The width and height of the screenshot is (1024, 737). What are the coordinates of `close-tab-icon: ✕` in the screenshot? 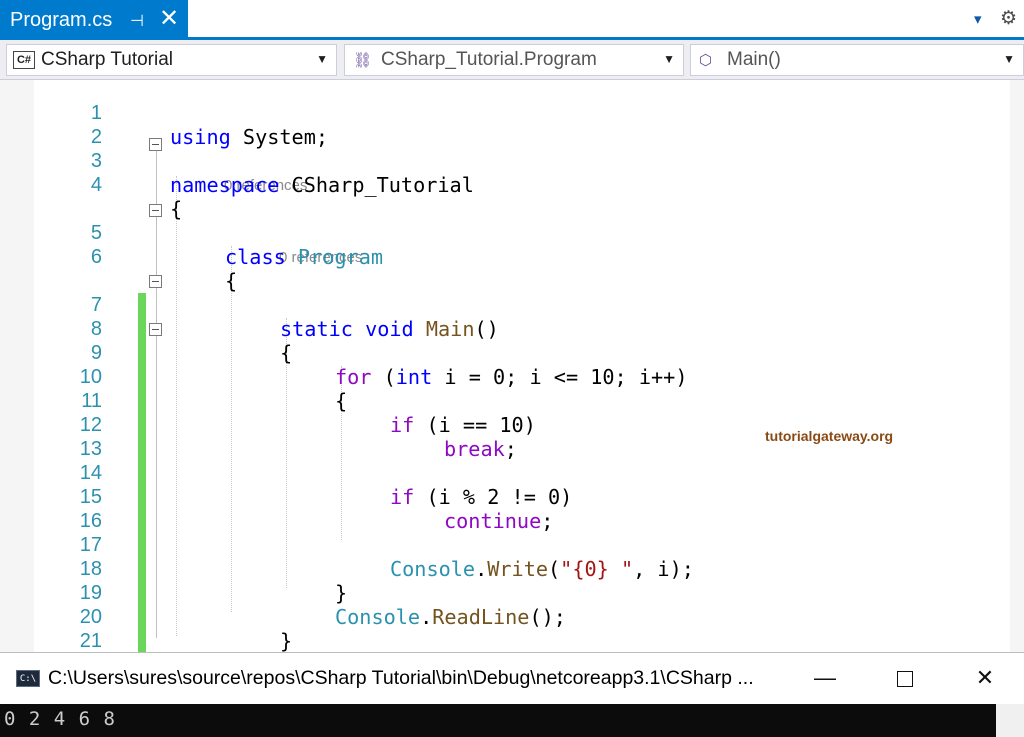 It's located at (169, 19).